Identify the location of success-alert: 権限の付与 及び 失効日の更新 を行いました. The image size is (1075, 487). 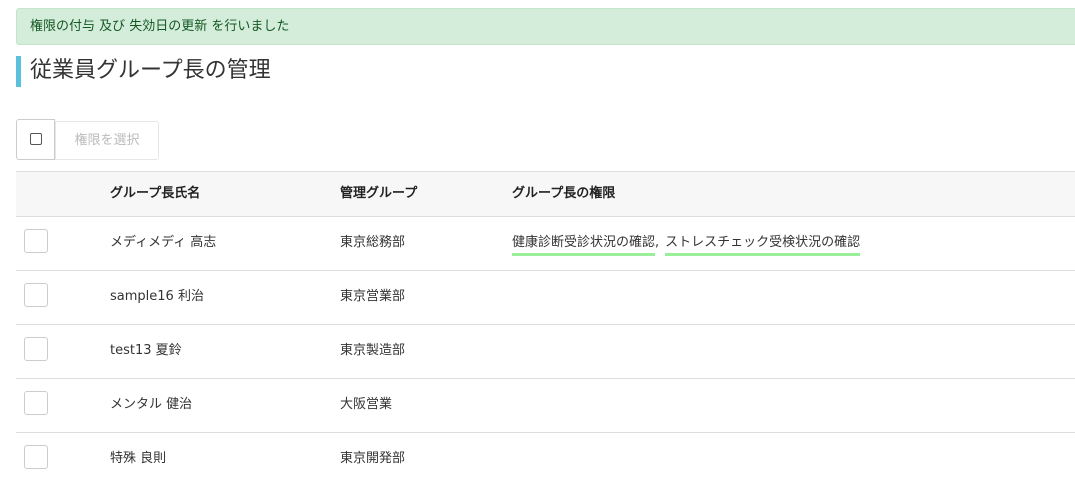
(545, 26).